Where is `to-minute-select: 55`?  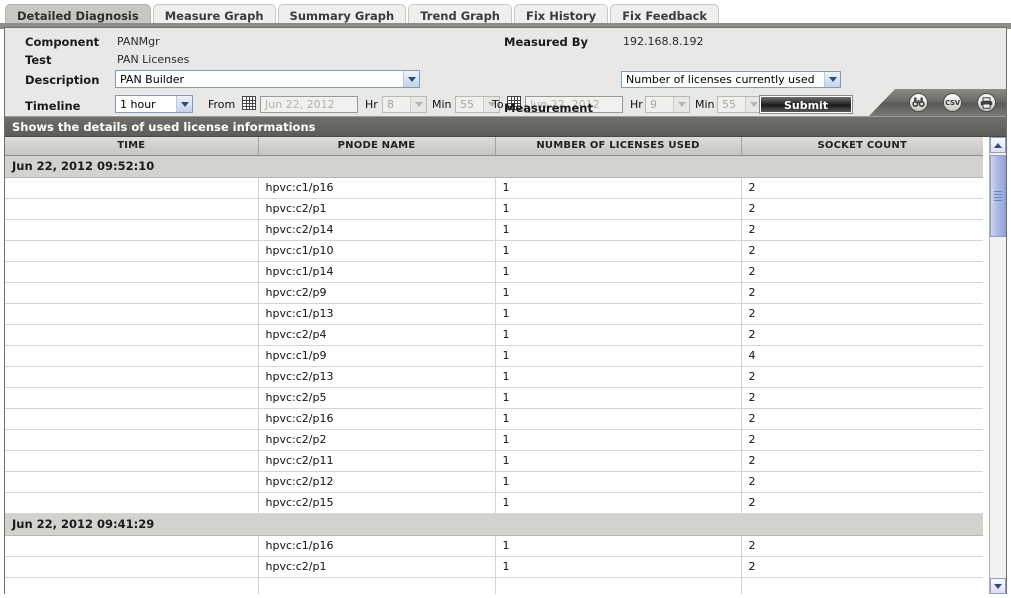
to-minute-select: 55 is located at coordinates (739, 104).